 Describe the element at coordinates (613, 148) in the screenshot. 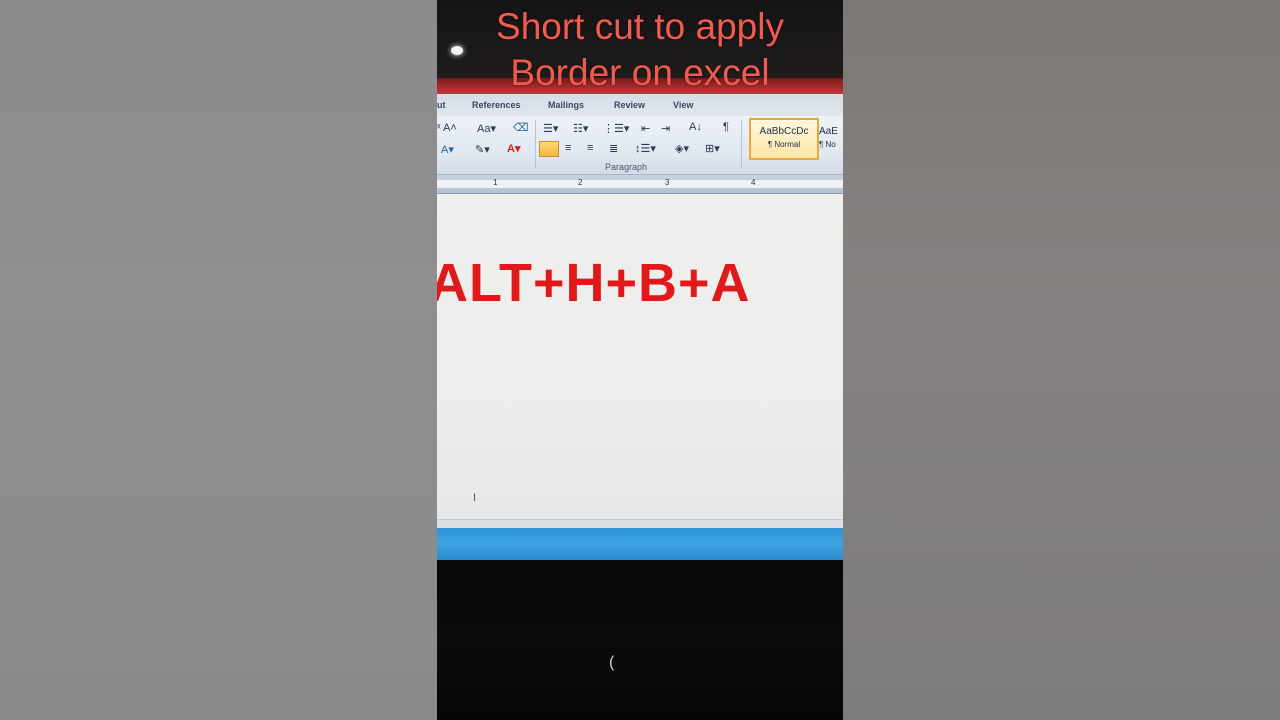

I see `justify-icon: ≣` at that location.